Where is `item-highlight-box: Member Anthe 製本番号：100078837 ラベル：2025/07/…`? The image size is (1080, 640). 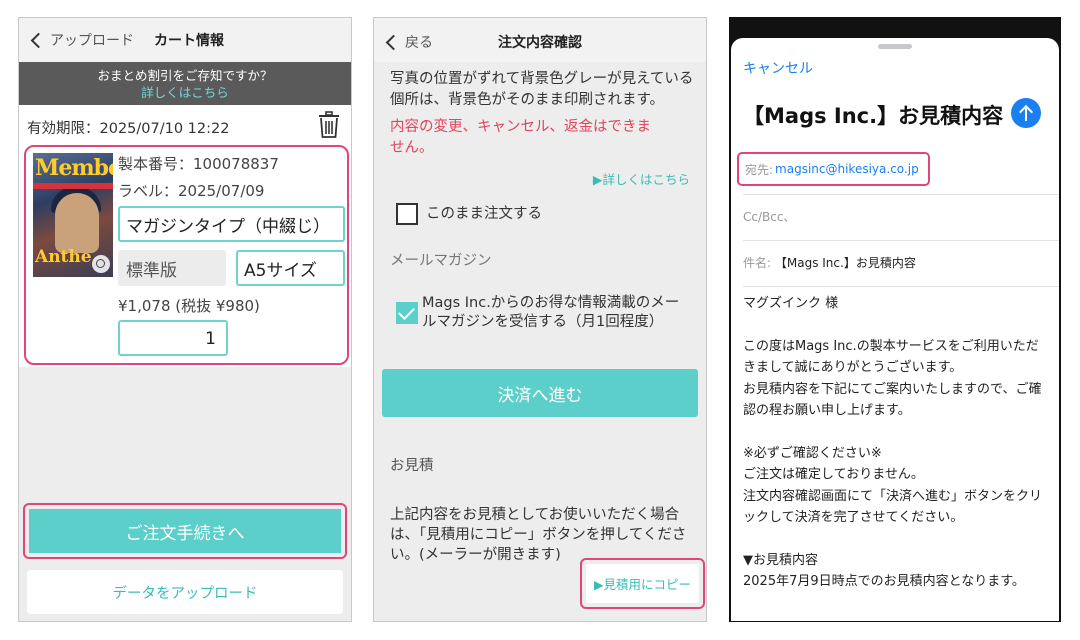
item-highlight-box: Member Anthe 製本番号：100078837 ラベル：2025/07/… is located at coordinates (186, 255).